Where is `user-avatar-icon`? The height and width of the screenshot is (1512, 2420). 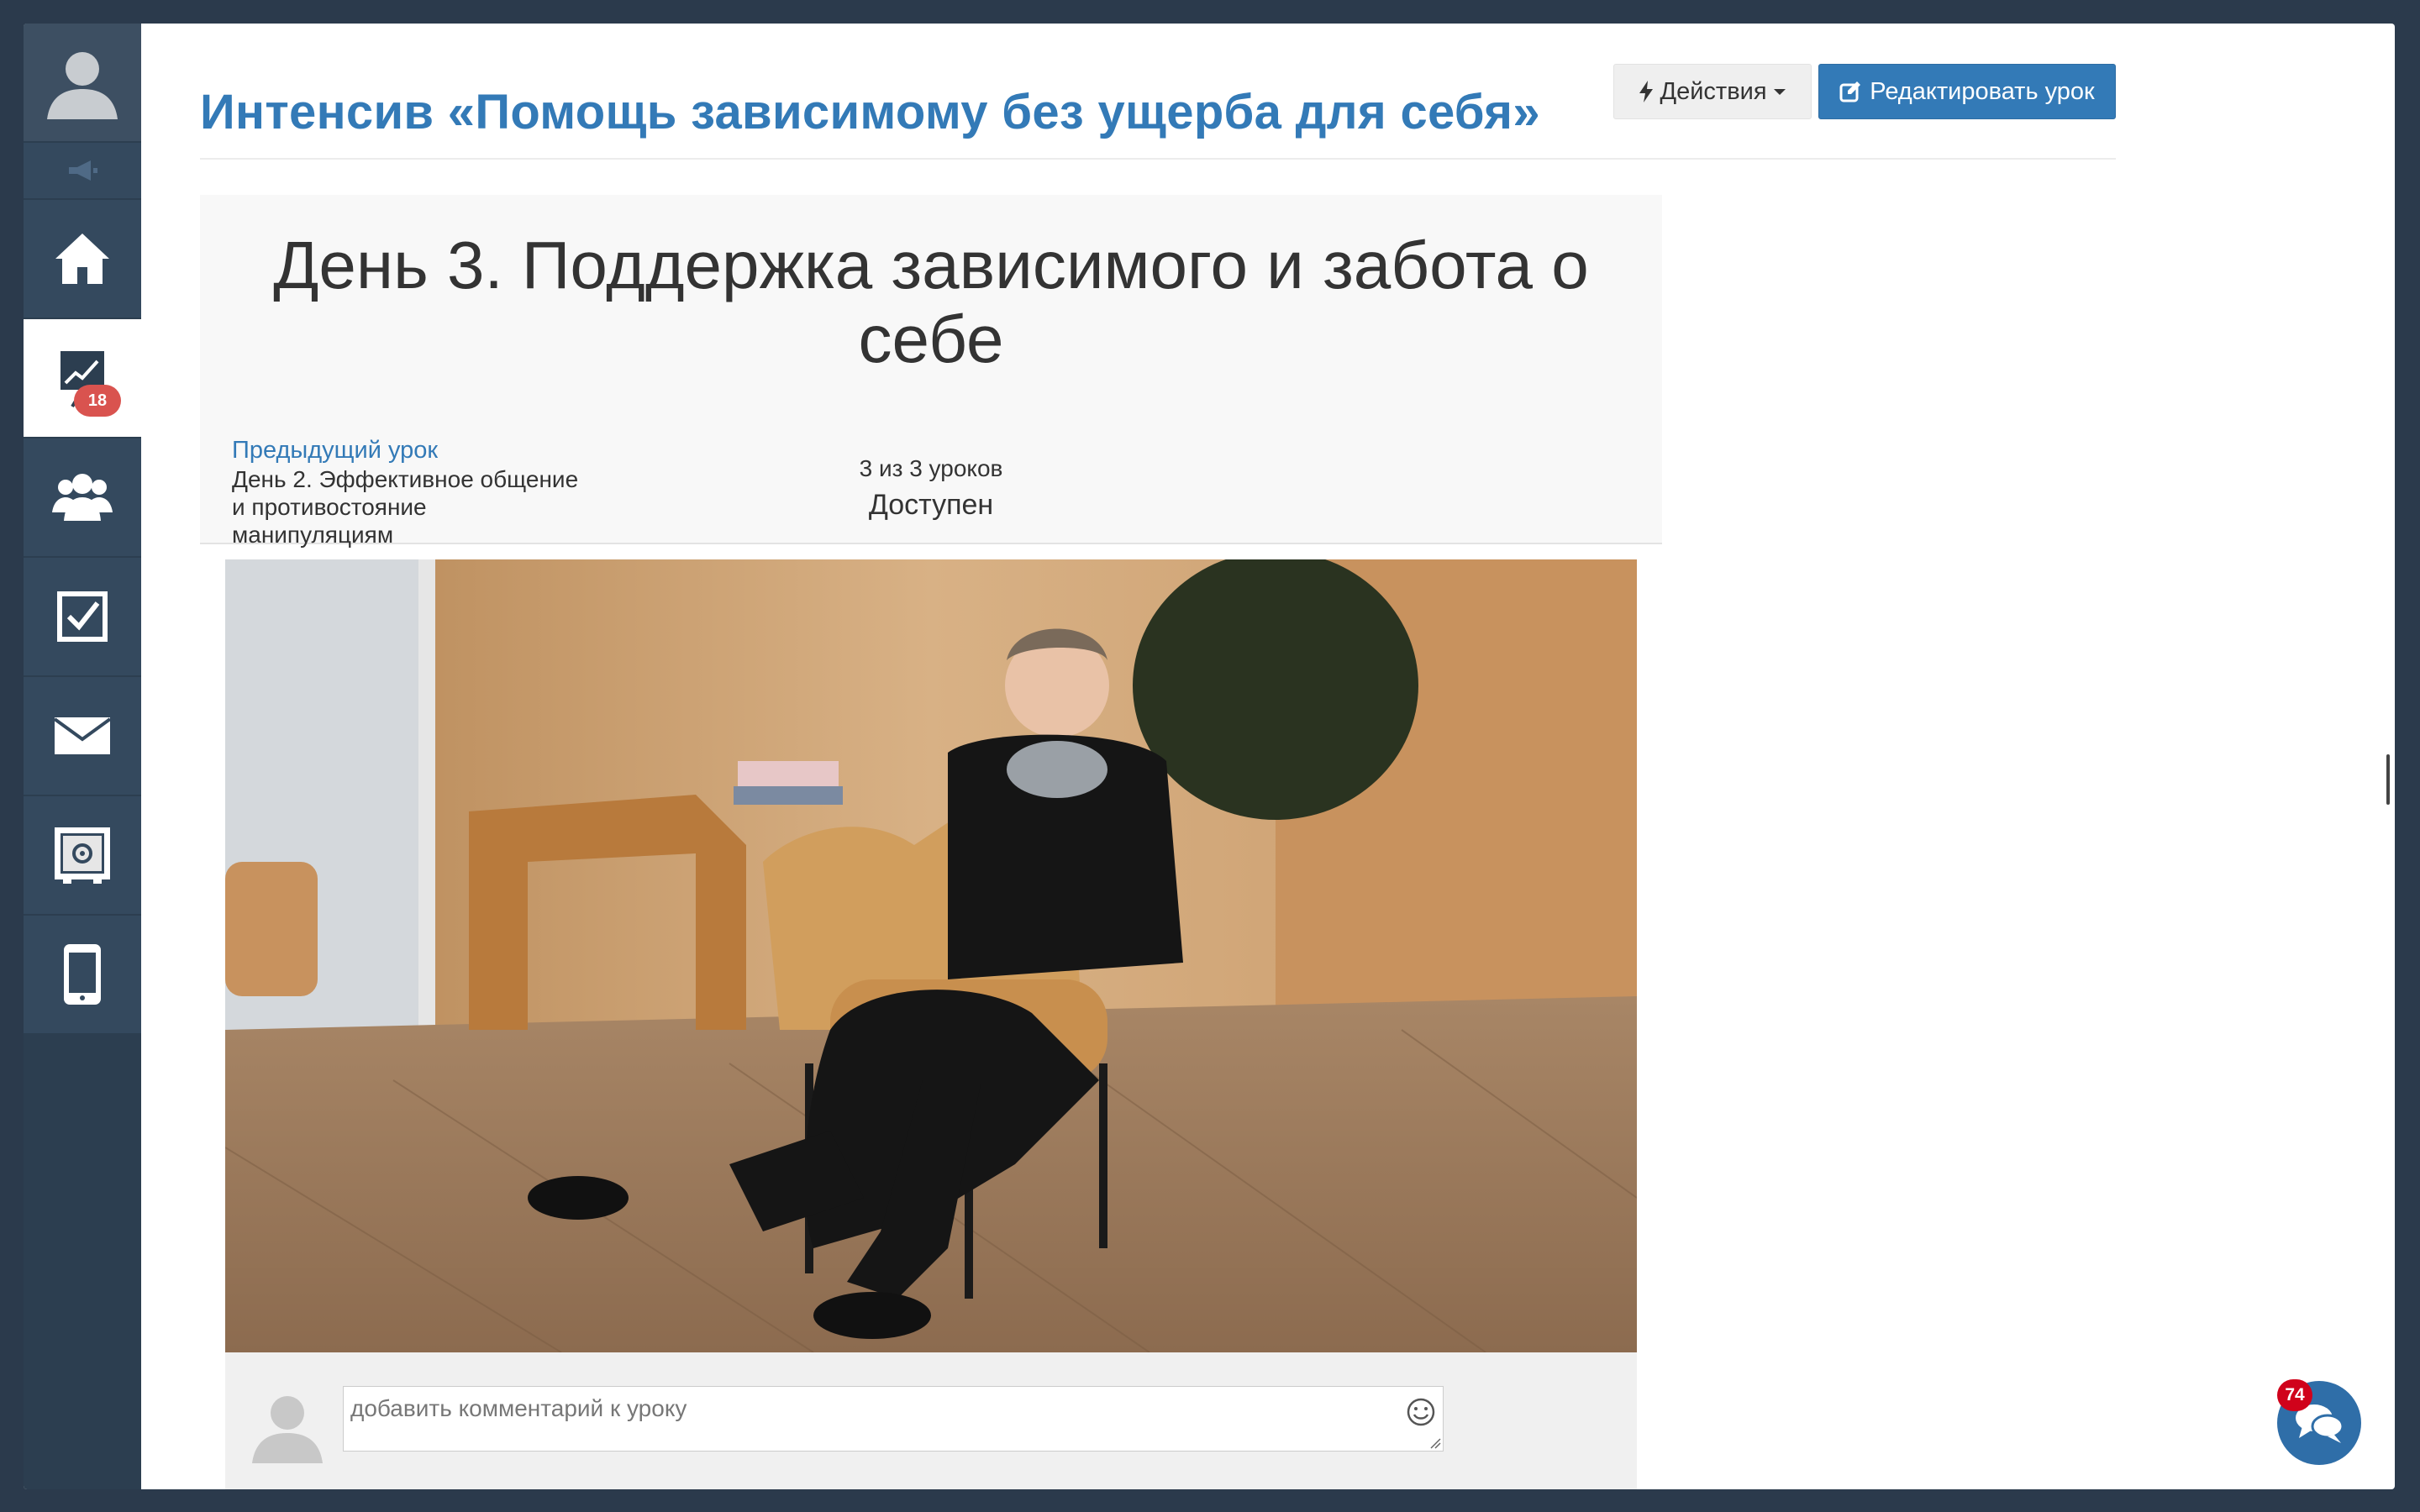
user-avatar-icon is located at coordinates (82, 85).